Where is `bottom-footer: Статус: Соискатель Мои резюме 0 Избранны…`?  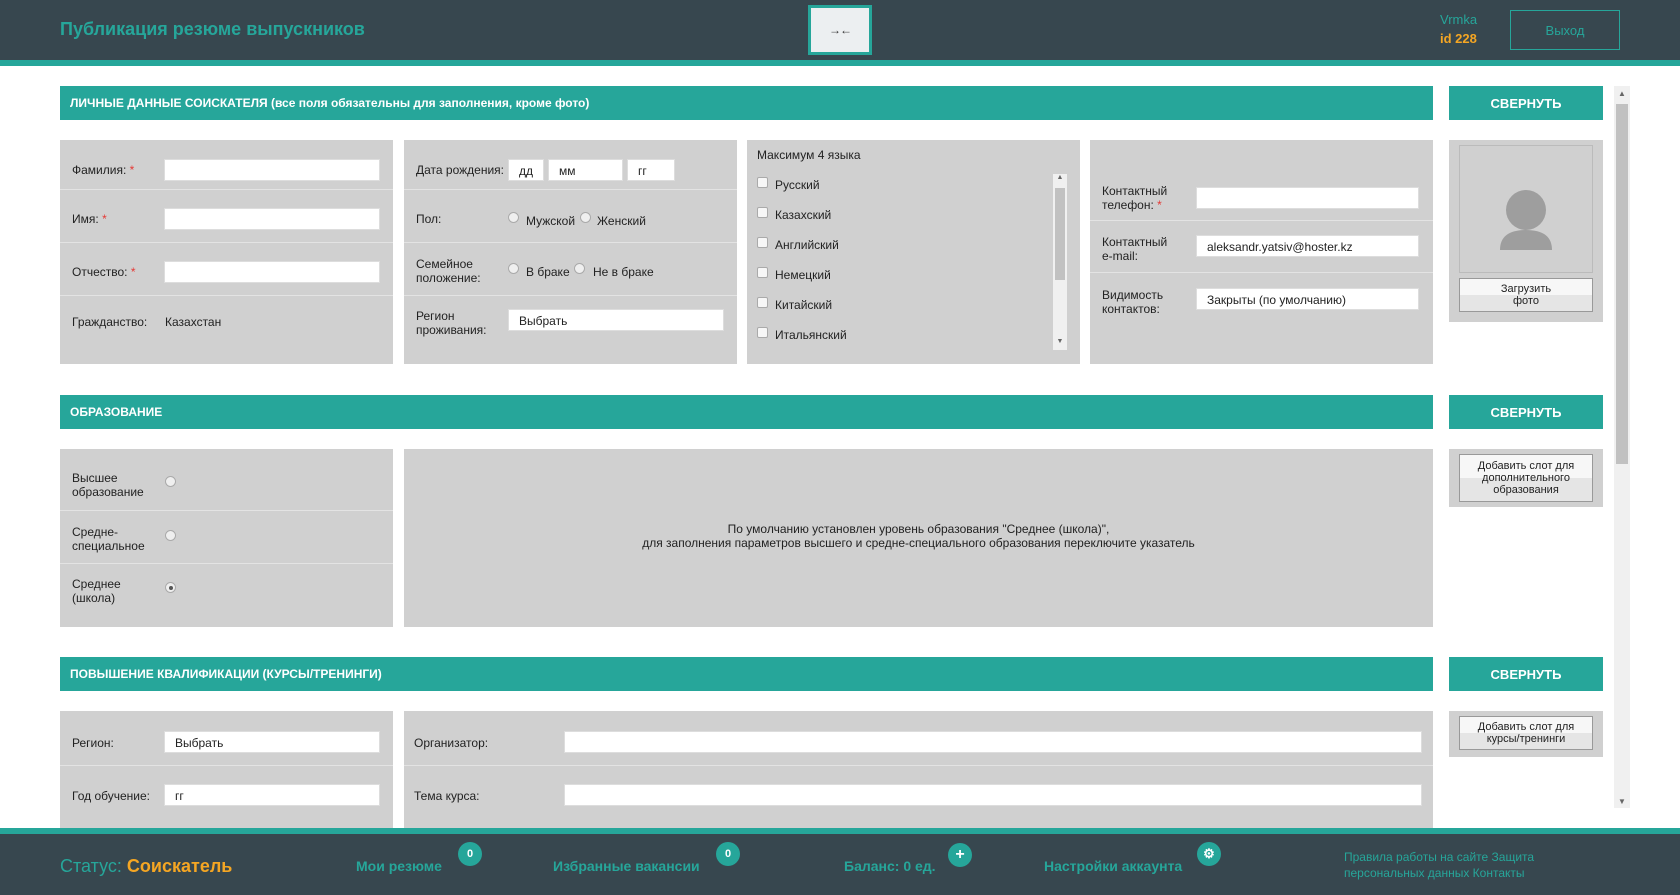
bottom-footer: Статус: Соискатель Мои резюме 0 Избранны… is located at coordinates (840, 864).